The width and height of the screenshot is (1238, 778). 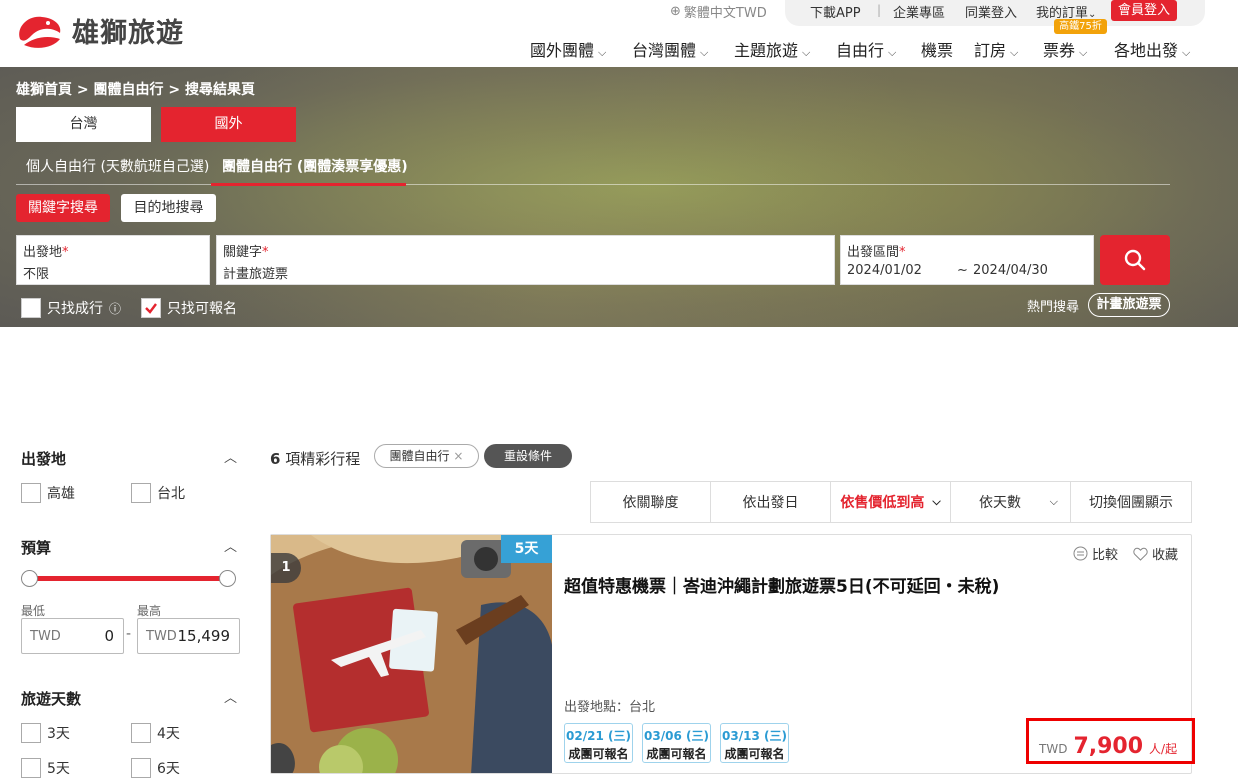 I want to click on info-icon: ⓘ, so click(x=115, y=308).